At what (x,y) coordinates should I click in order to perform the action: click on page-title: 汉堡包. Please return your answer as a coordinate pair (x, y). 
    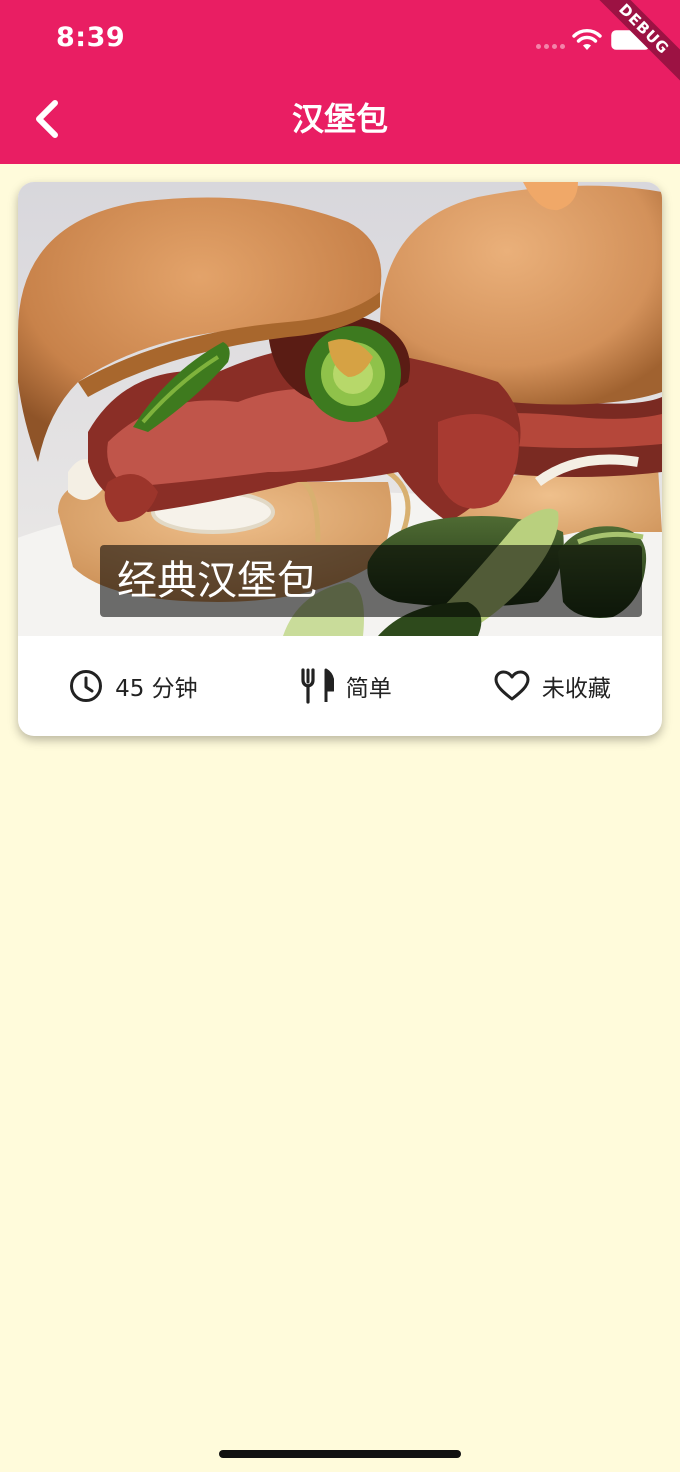
    Looking at the image, I should click on (339, 119).